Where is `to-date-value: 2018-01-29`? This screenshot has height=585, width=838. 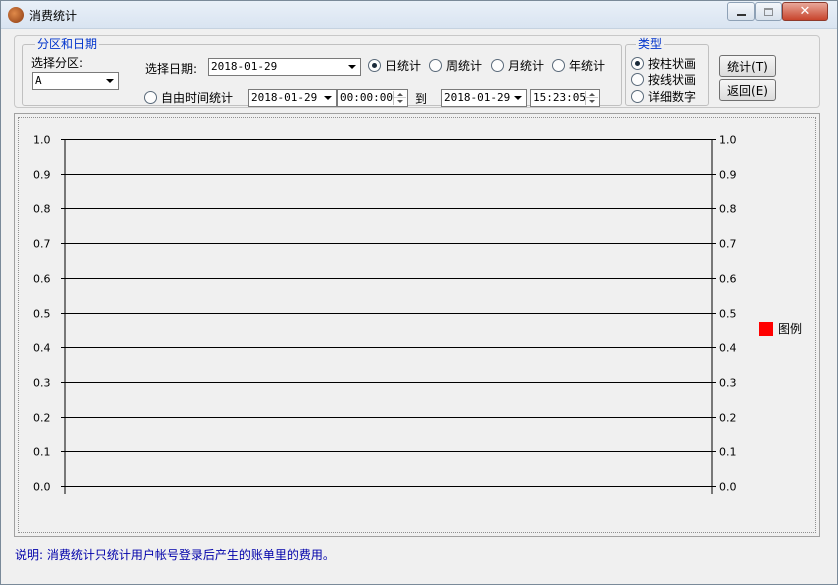
to-date-value: 2018-01-29 is located at coordinates (477, 97).